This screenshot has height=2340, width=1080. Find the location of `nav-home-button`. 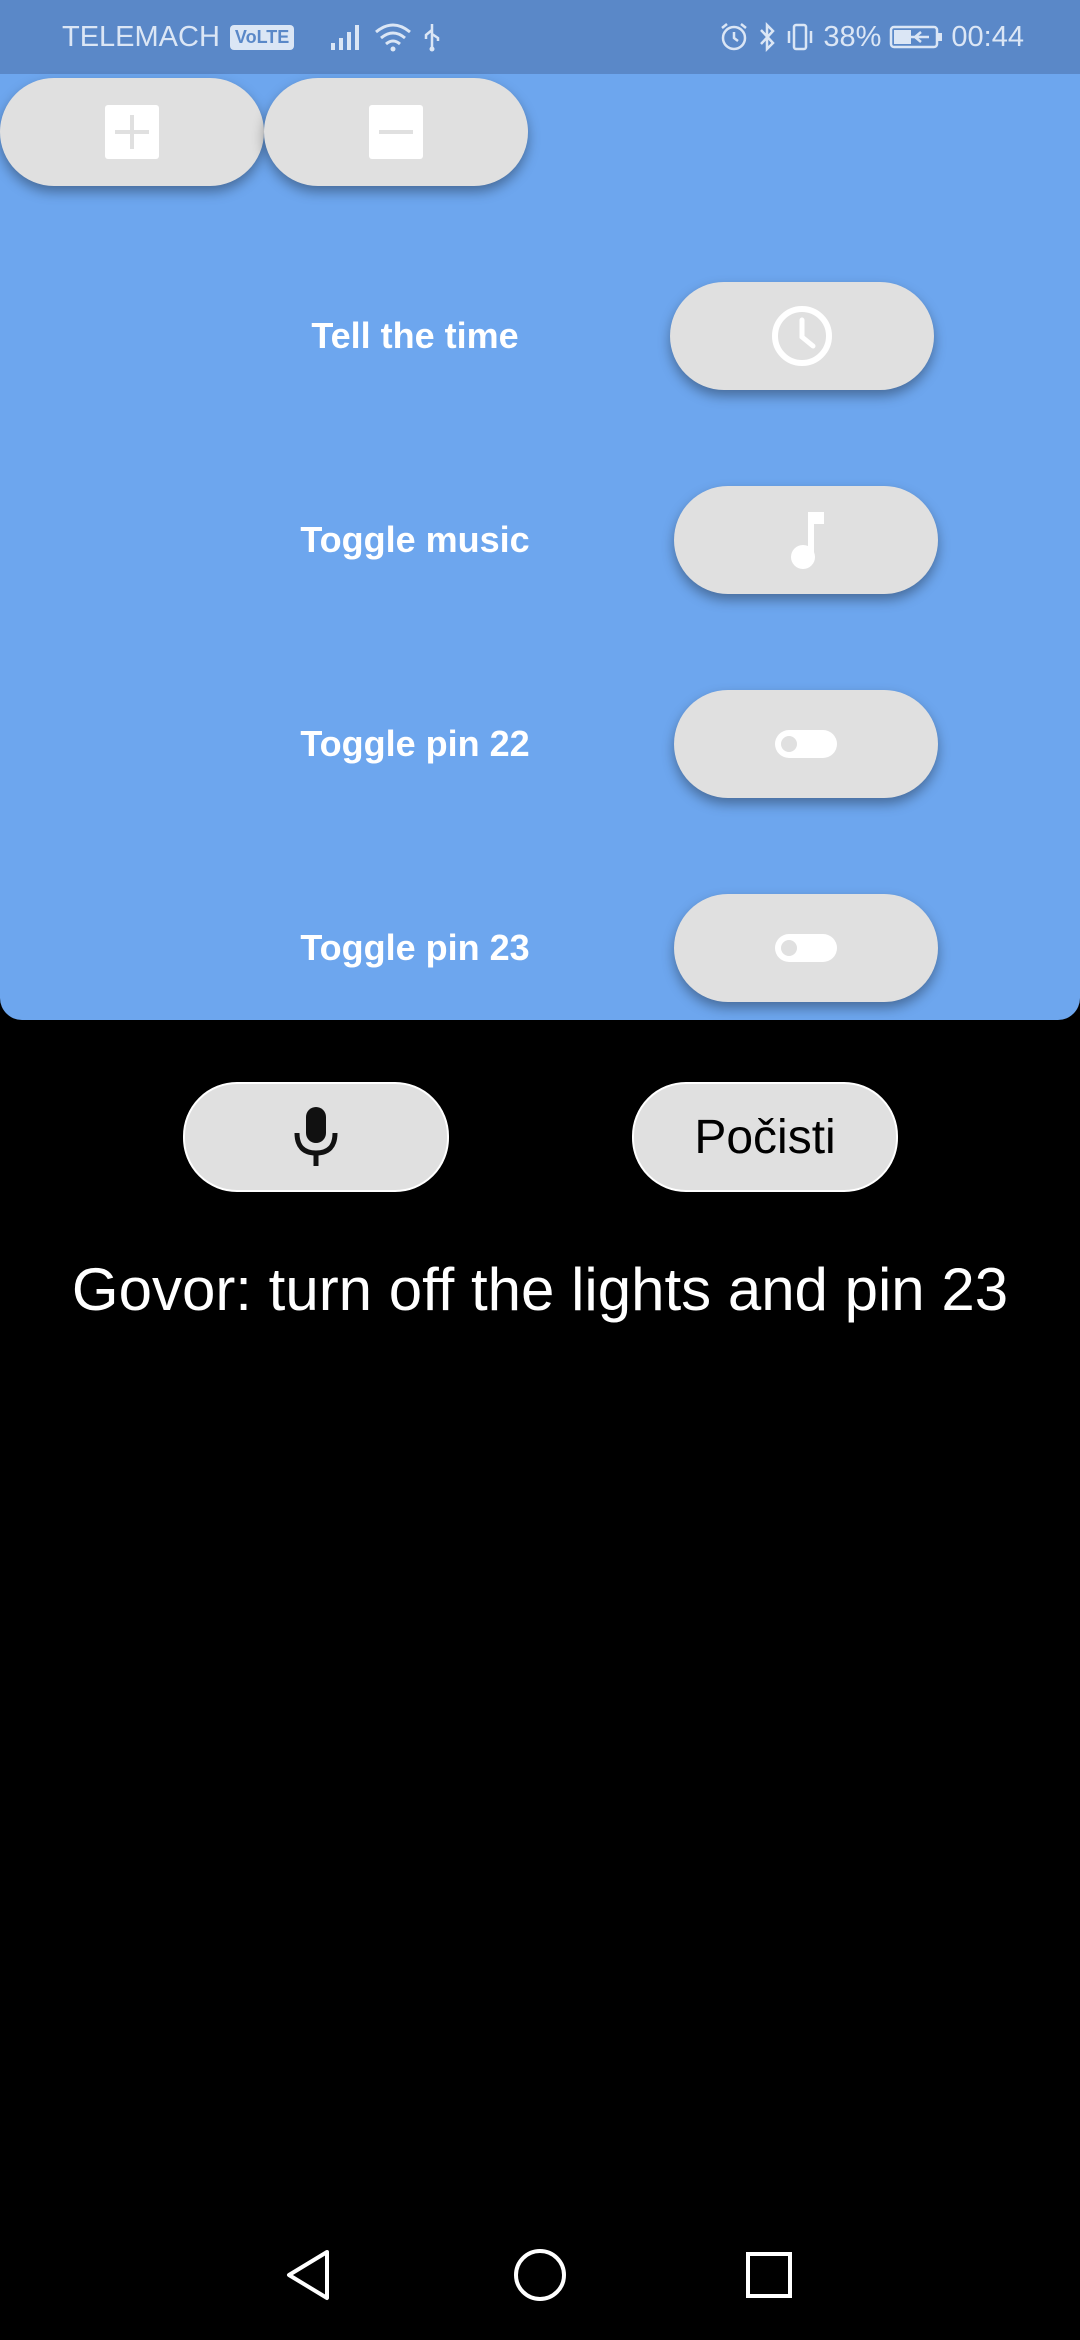

nav-home-button is located at coordinates (540, 2275).